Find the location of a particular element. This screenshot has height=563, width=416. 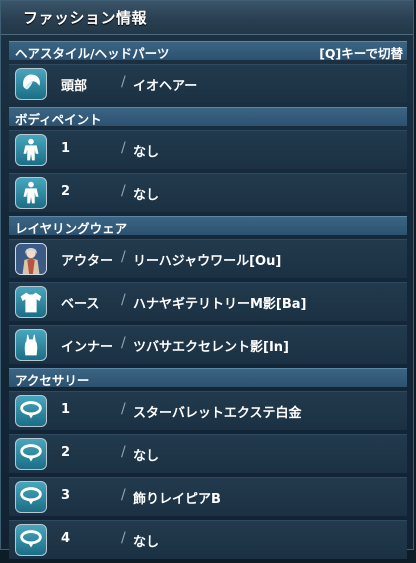

section-title-hair: ヘアスタイル/ヘッドパーツ is located at coordinates (92, 53).